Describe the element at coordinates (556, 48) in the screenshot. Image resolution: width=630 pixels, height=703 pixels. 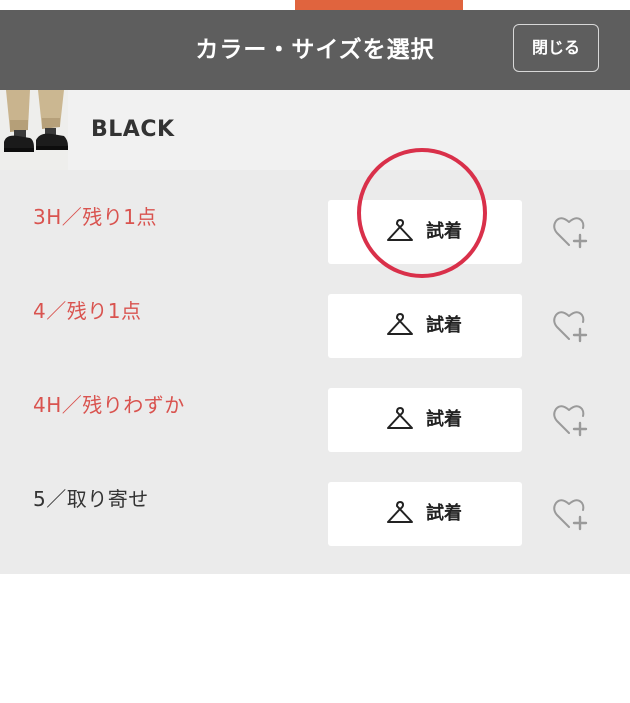
I see `close-button: 閉じる` at that location.